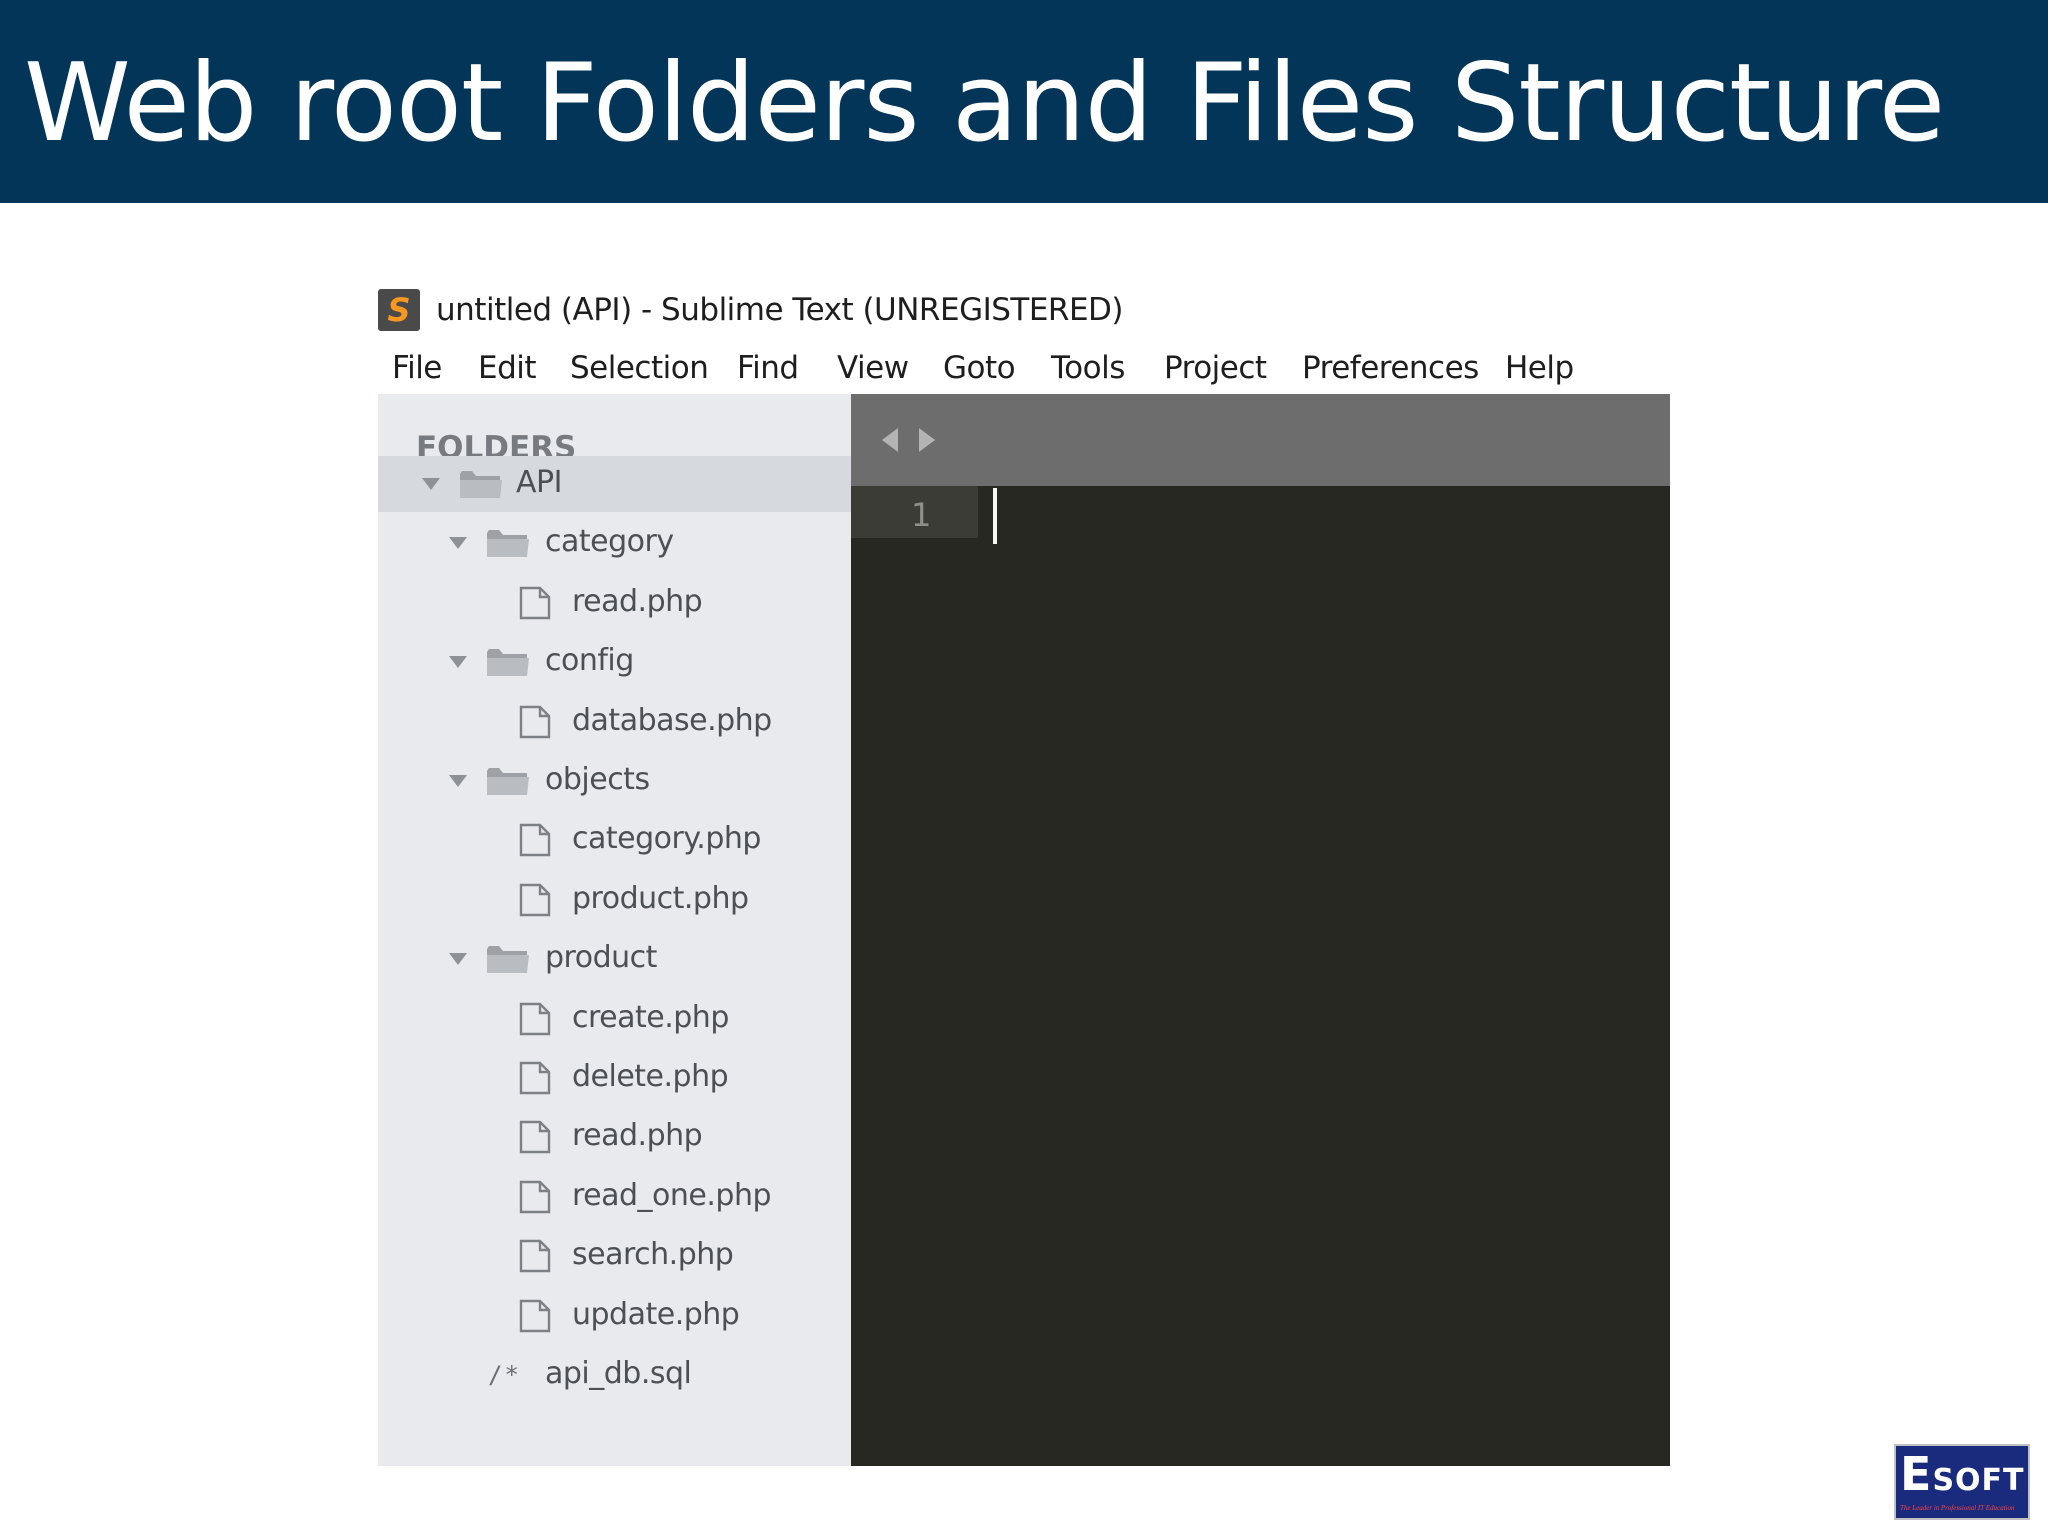 The height and width of the screenshot is (1536, 2048). Describe the element at coordinates (979, 368) in the screenshot. I see `menu-goto: Goto` at that location.